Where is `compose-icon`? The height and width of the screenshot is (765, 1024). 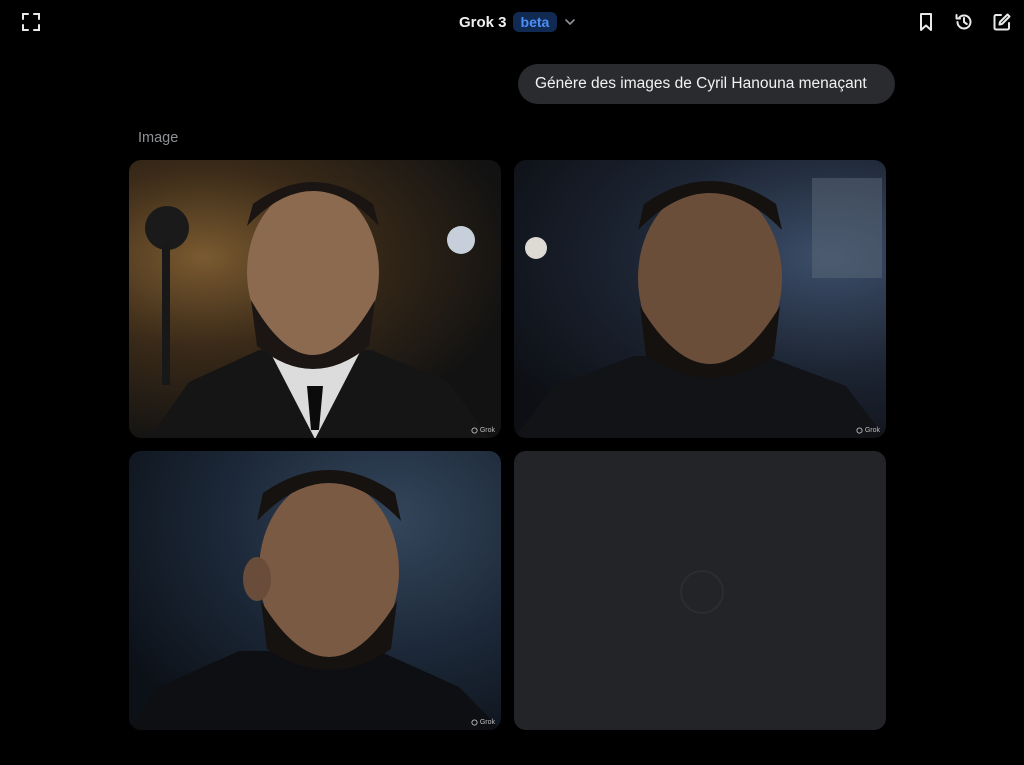 compose-icon is located at coordinates (1002, 24).